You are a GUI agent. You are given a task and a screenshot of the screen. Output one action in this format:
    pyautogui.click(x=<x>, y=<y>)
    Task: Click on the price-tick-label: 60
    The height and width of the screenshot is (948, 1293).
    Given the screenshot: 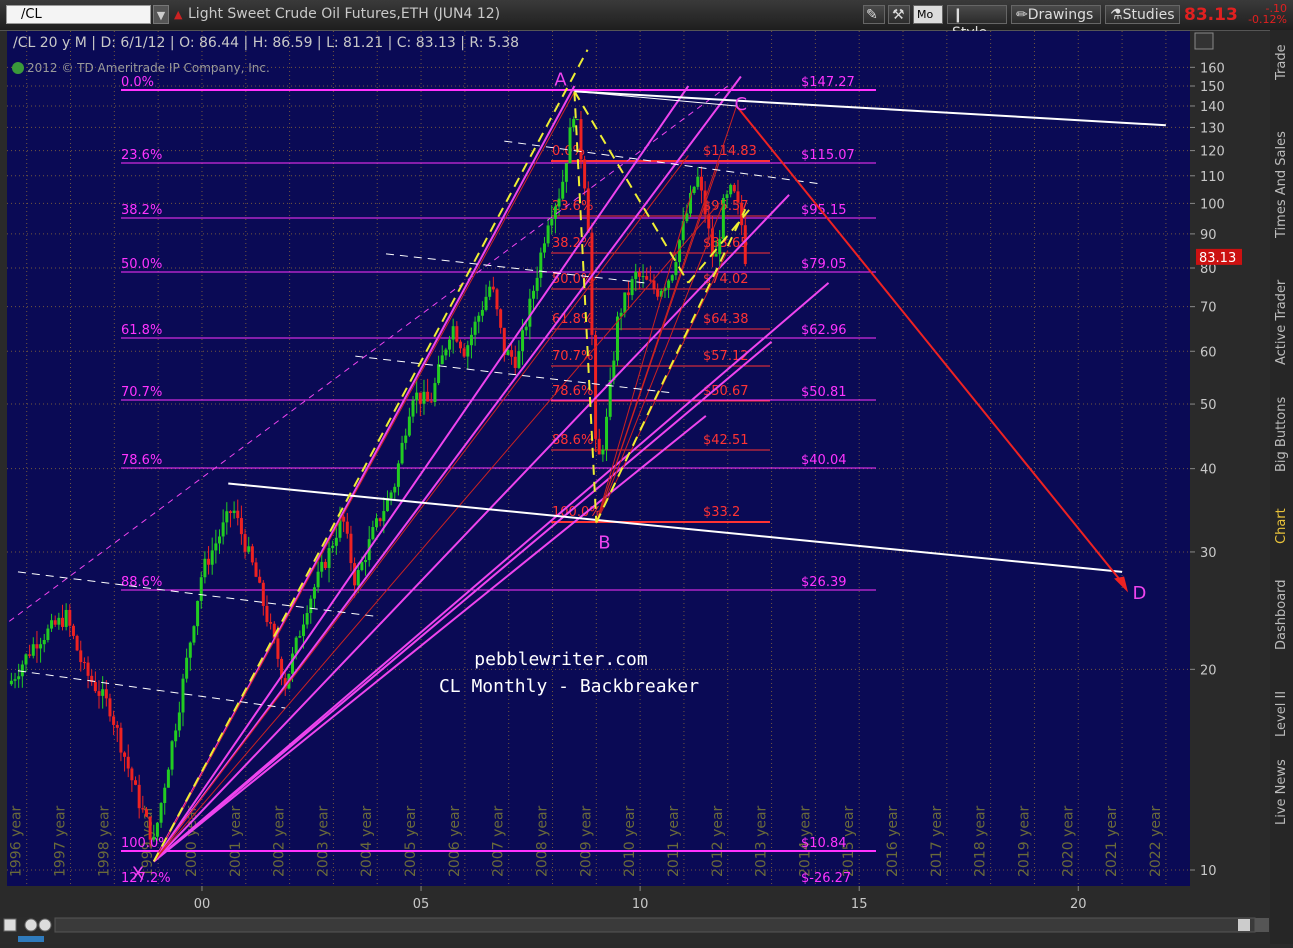 What is the action you would take?
    pyautogui.click(x=1208, y=352)
    